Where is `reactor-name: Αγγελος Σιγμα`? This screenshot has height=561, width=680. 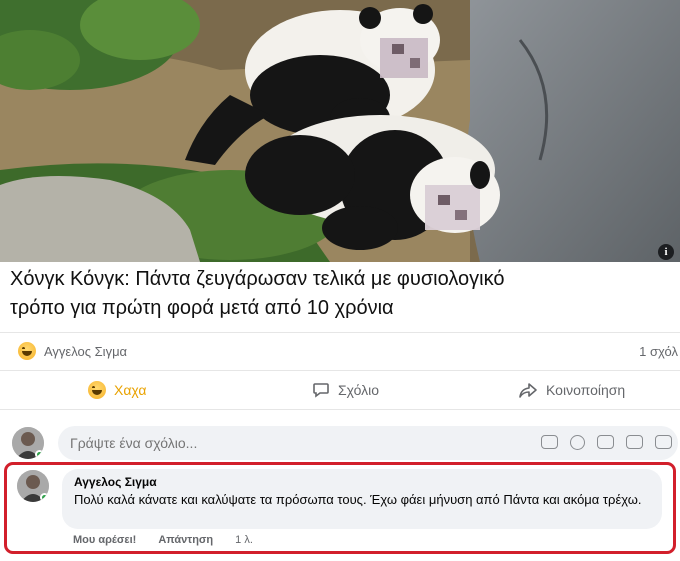
reactor-name: Αγγελος Σιγμα is located at coordinates (86, 351).